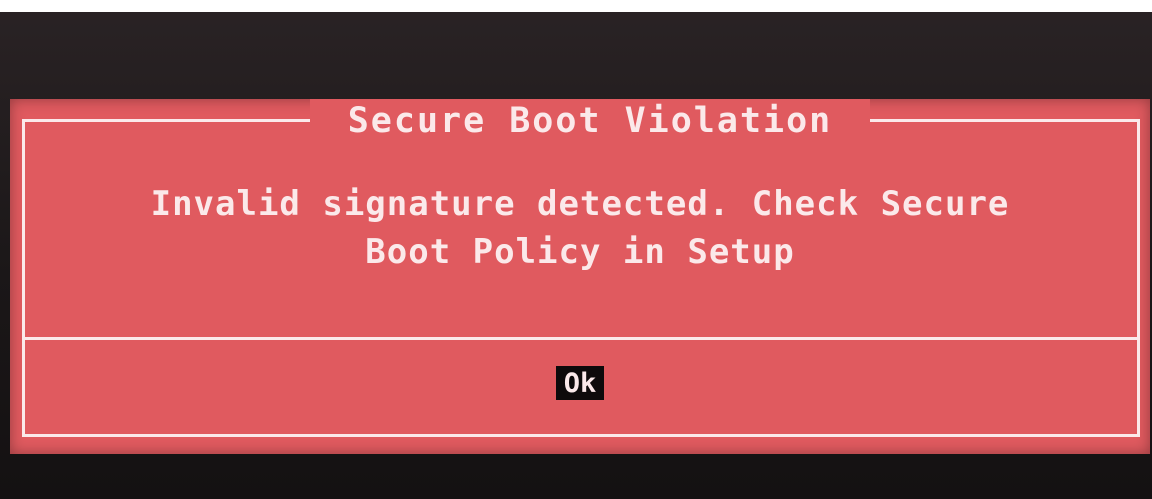  I want to click on ok-button: Ok, so click(580, 383).